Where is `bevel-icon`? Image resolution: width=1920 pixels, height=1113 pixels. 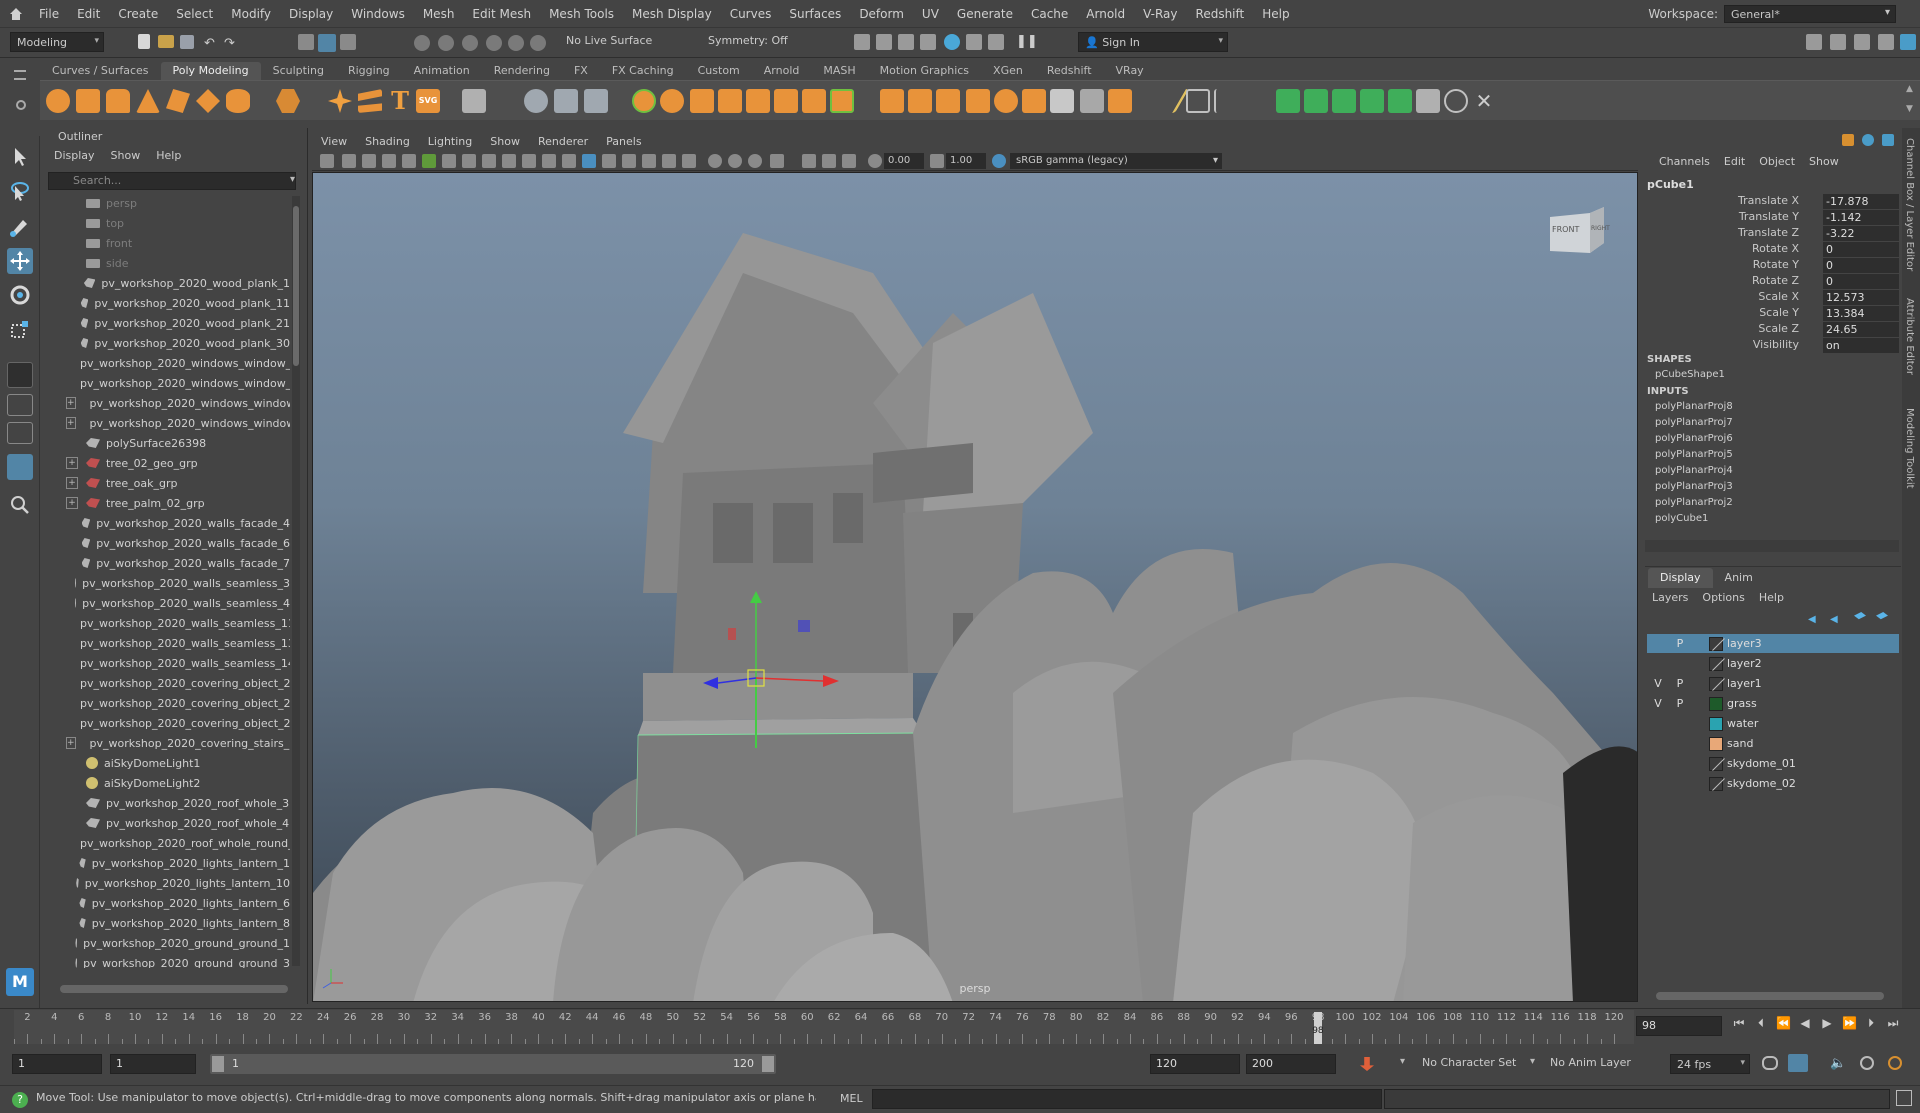
bevel-icon is located at coordinates (786, 101).